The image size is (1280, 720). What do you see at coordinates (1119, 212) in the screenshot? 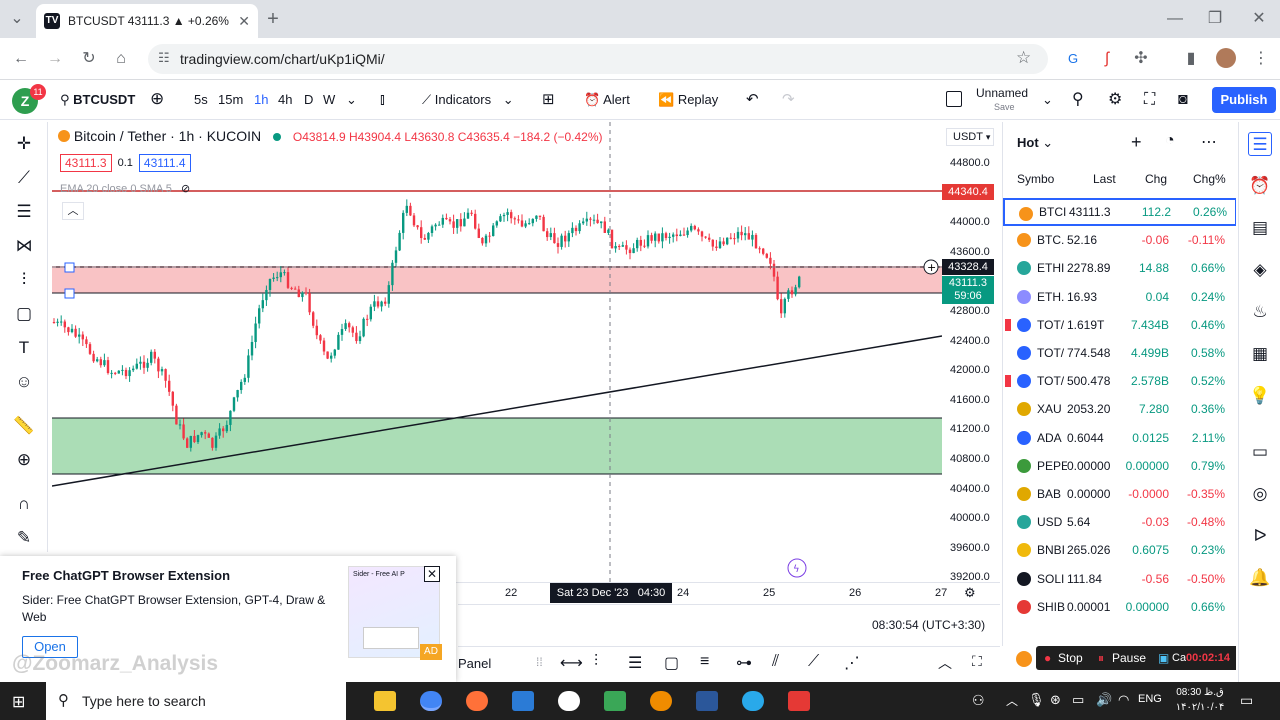
I see `watchlist-row: BTCI 43111.3 112.2 0.26%` at bounding box center [1119, 212].